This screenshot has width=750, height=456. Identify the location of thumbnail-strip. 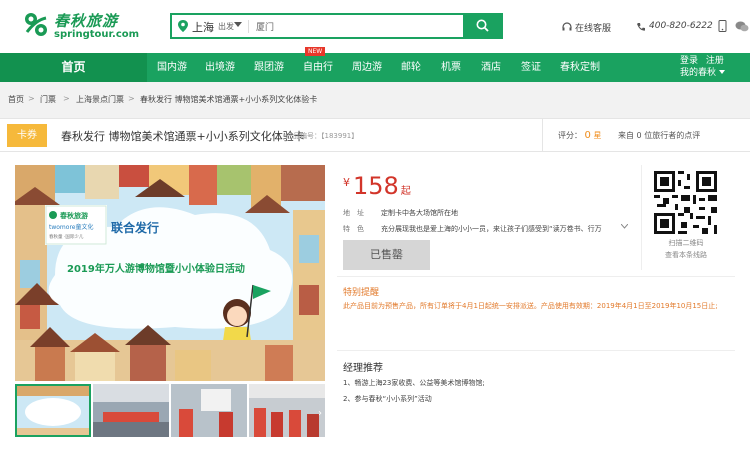
(170, 410).